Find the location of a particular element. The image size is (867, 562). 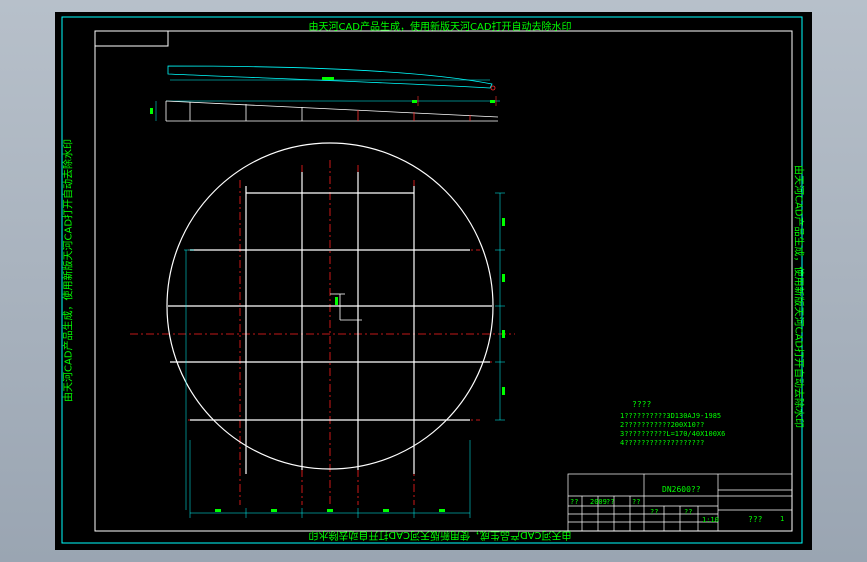

title-cell-5: ?? is located at coordinates (654, 512).